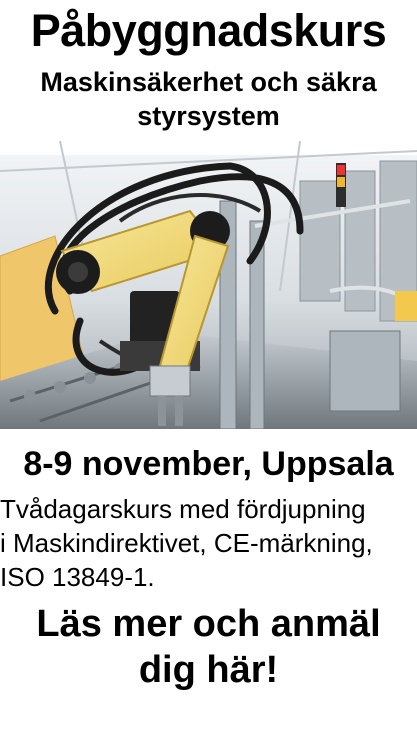 This screenshot has width=417, height=730. Describe the element at coordinates (183, 509) in the screenshot. I see `description-line-1: Tvådagarskurs med fördjupning` at that location.